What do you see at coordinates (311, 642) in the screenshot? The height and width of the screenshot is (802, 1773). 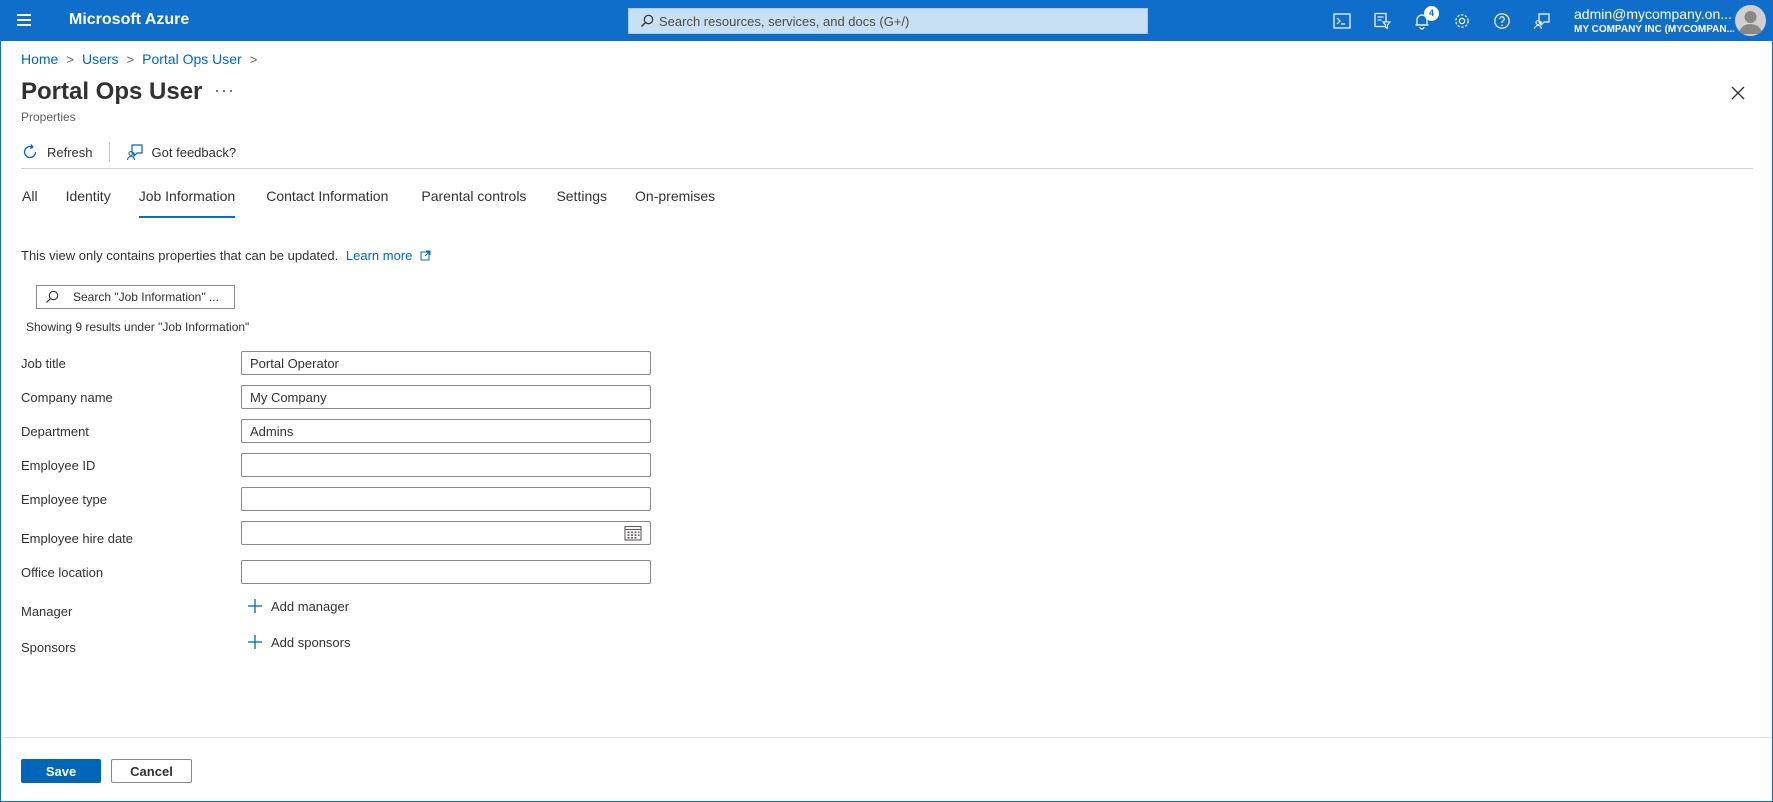 I see `add-sponsors-label: Add sponsors` at bounding box center [311, 642].